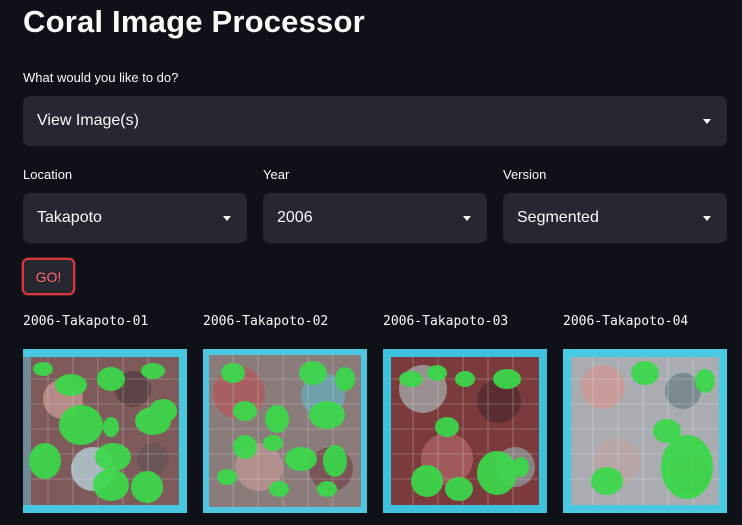 The height and width of the screenshot is (525, 742). What do you see at coordinates (558, 217) in the screenshot?
I see `version-select-value: Segmented` at bounding box center [558, 217].